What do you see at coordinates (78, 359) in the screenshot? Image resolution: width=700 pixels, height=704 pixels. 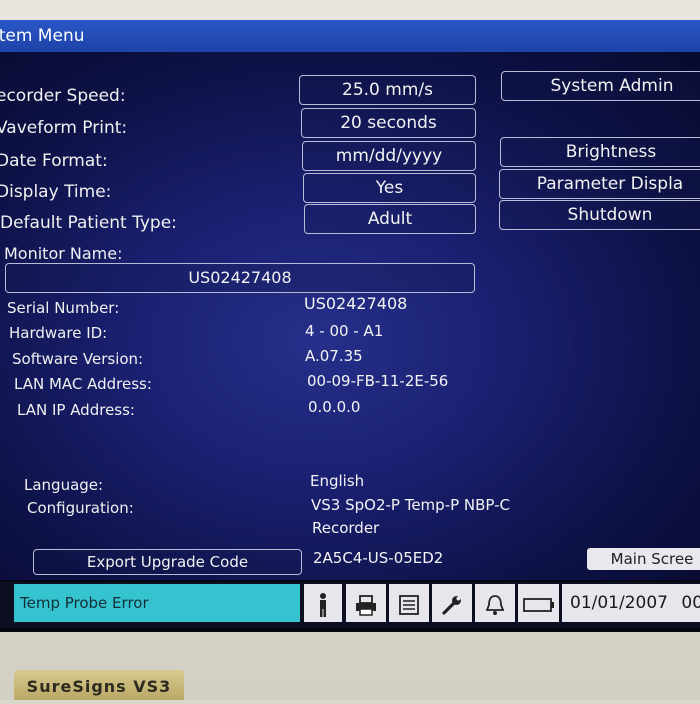 I see `software-version-label: Software Version:` at bounding box center [78, 359].